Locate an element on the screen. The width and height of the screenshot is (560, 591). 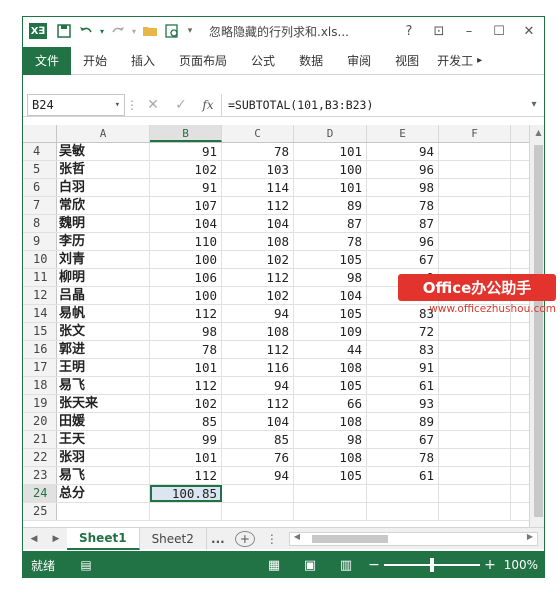
cell-e: 93 is located at coordinates (403, 403).